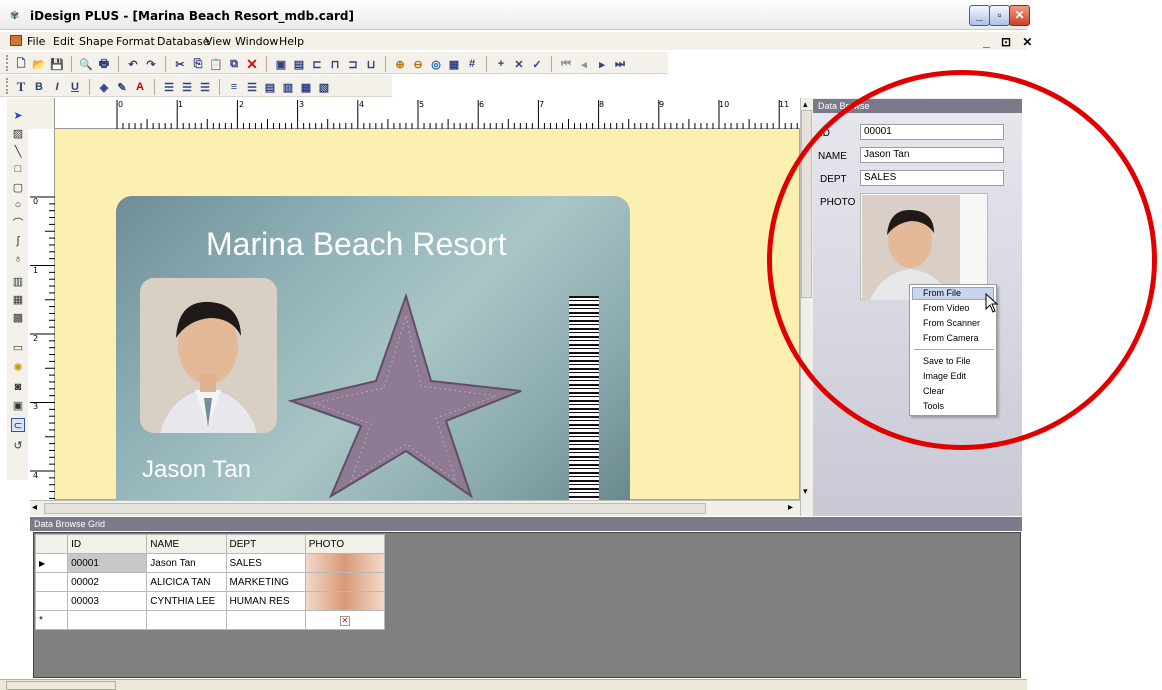 This screenshot has width=1162, height=690. I want to click on delete-record-icon: ✕, so click(519, 64).